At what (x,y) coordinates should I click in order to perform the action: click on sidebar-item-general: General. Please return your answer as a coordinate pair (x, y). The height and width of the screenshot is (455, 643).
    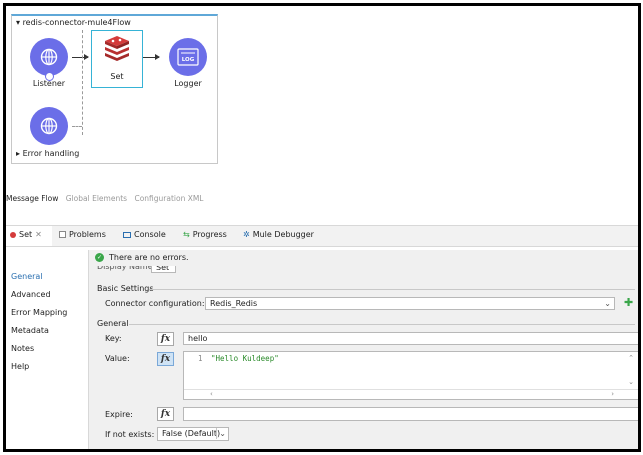
    Looking at the image, I should click on (27, 276).